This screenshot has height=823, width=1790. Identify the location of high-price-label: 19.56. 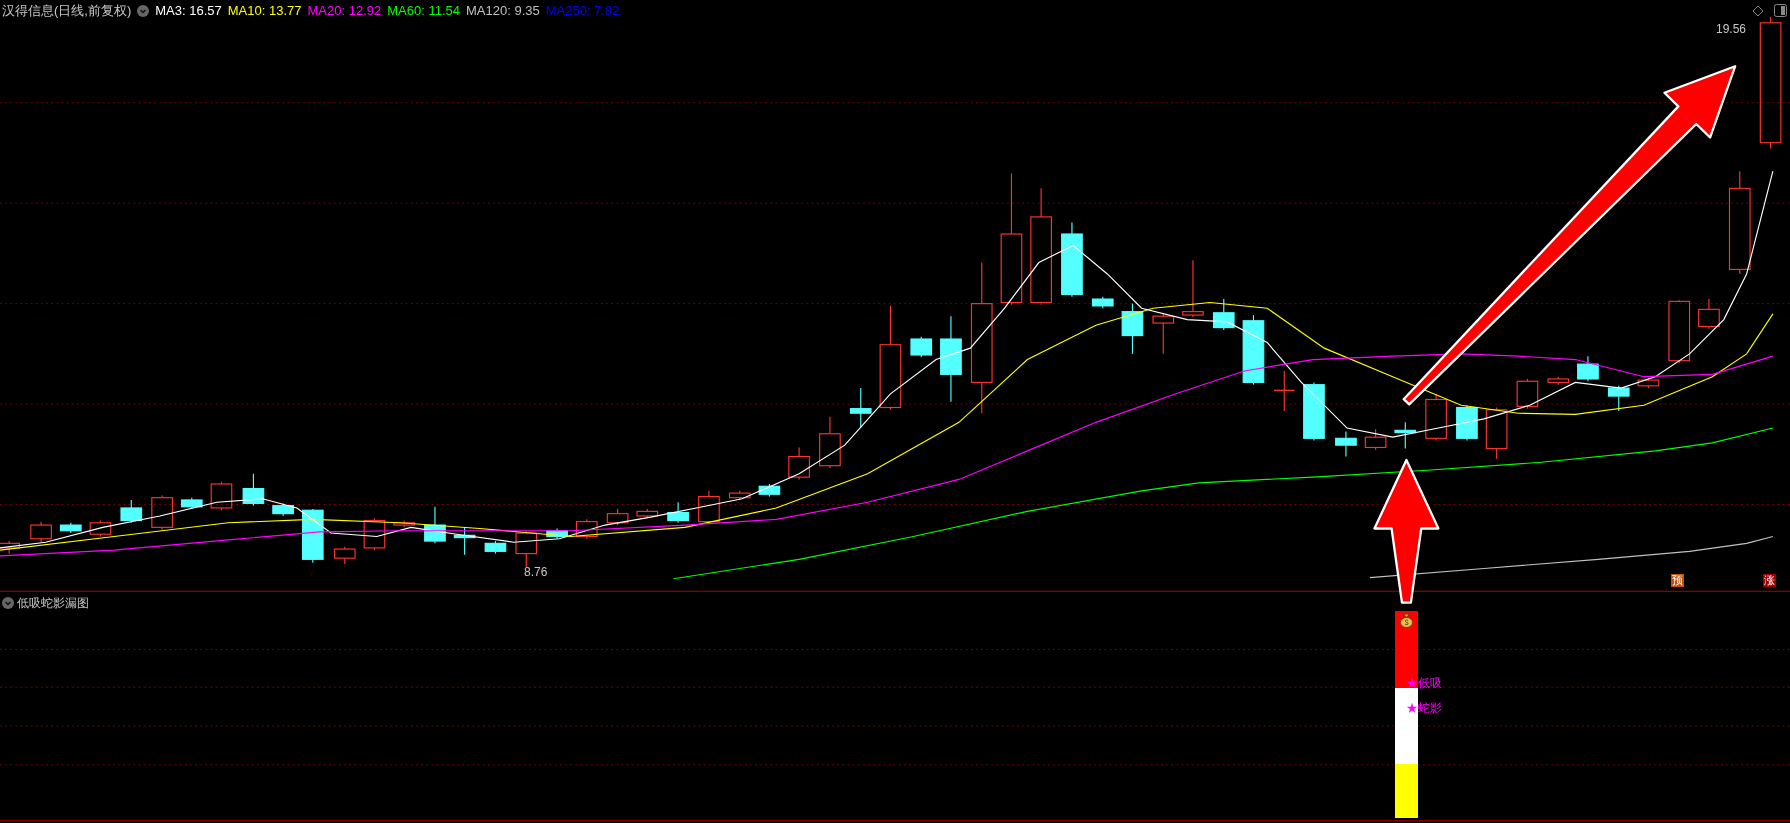
(1731, 29).